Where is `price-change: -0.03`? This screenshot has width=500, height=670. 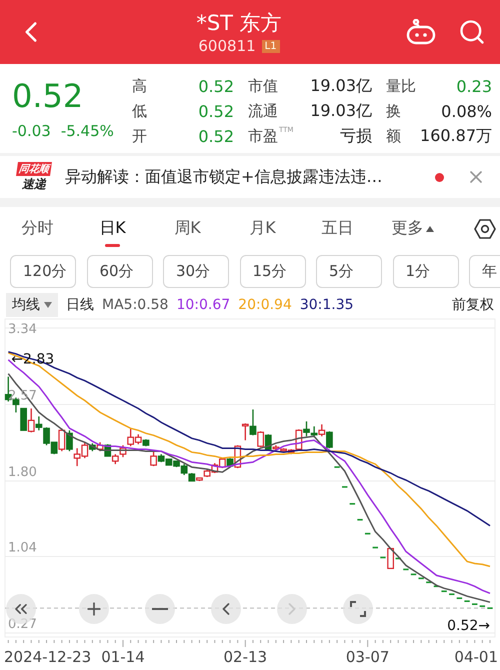 price-change: -0.03 is located at coordinates (31, 131).